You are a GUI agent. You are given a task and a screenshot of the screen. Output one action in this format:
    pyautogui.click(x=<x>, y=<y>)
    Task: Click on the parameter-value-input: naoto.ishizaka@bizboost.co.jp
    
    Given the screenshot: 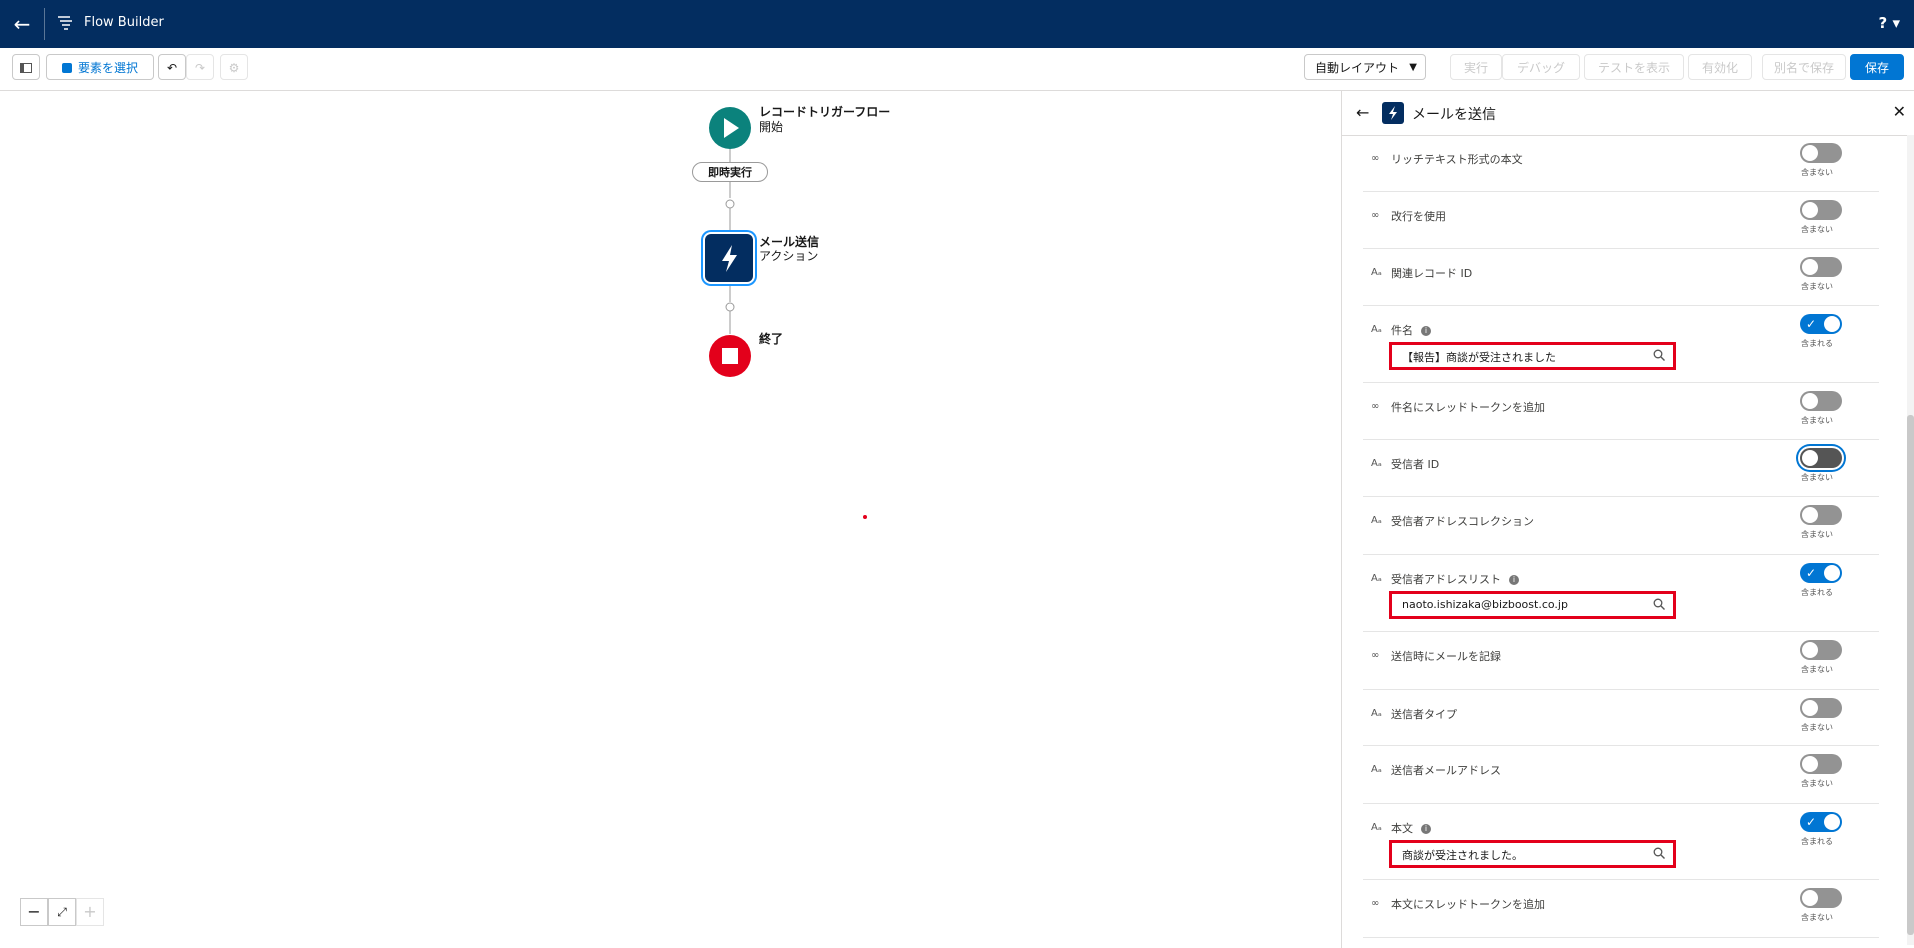 What is the action you would take?
    pyautogui.click(x=1532, y=605)
    